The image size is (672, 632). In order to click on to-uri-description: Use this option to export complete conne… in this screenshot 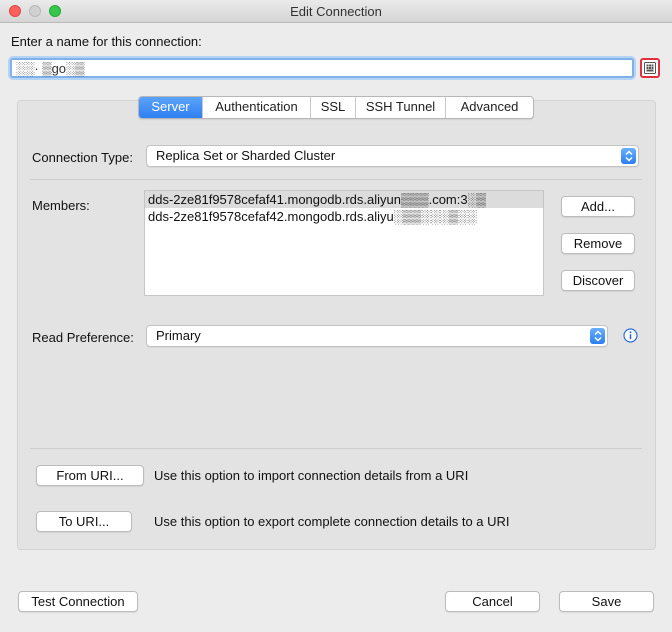, I will do `click(332, 521)`.